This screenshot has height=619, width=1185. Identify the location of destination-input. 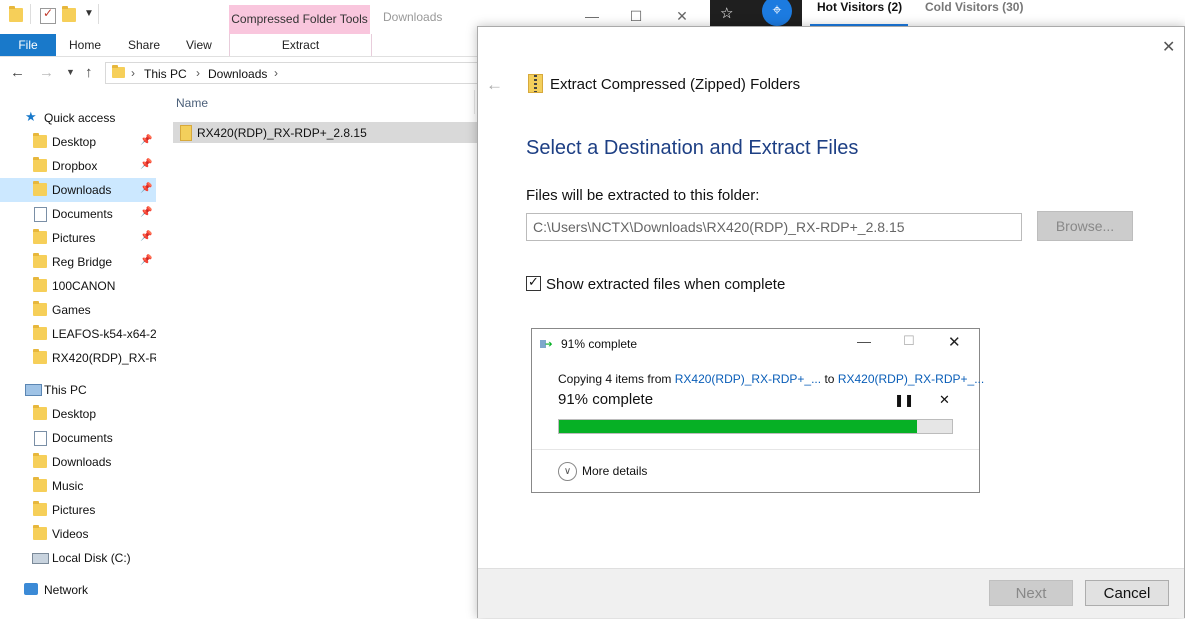
(774, 227).